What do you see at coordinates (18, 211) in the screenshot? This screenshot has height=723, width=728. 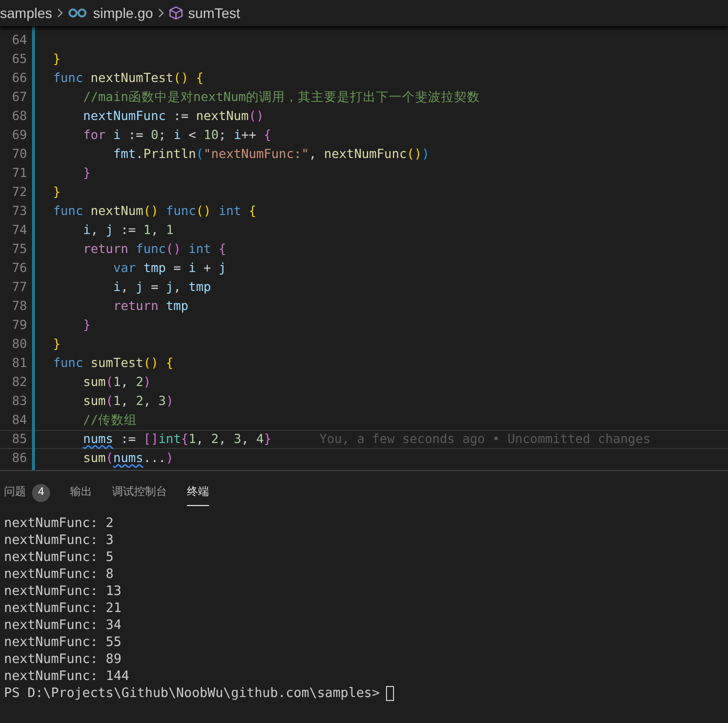 I see `line-number: 73` at bounding box center [18, 211].